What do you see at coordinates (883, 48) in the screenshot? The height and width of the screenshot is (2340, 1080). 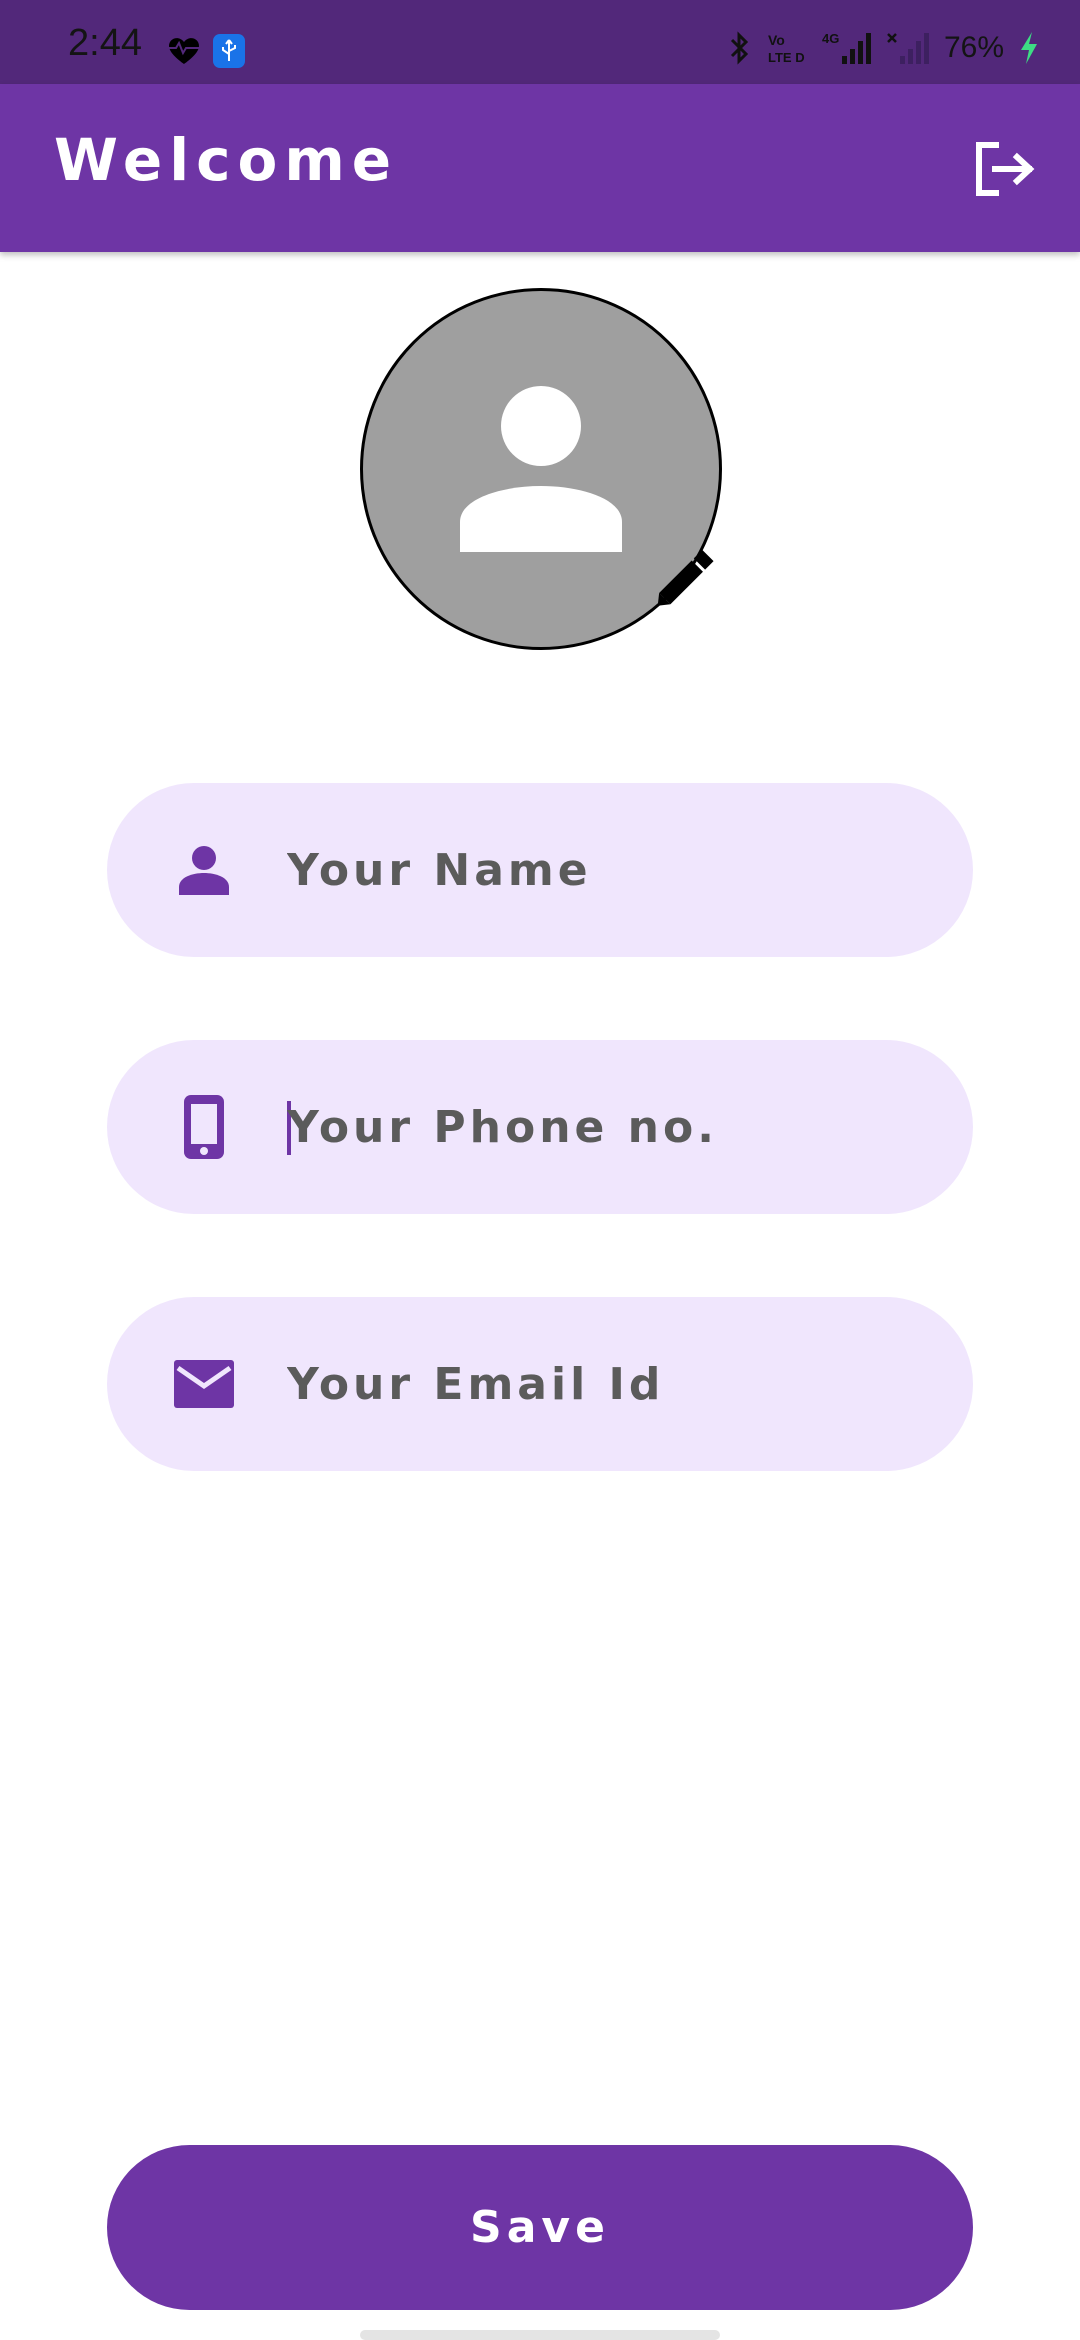 I see `status-right-icons: Vo LTE D 4G 76%` at bounding box center [883, 48].